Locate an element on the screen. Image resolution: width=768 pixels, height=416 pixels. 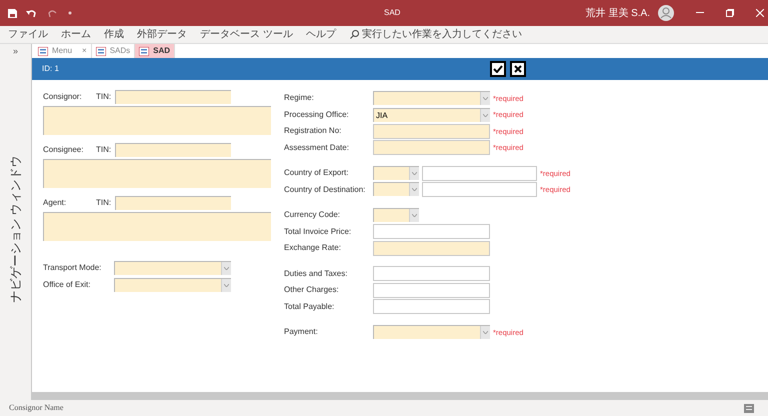
field-label: Transport Mode: is located at coordinates (72, 268).